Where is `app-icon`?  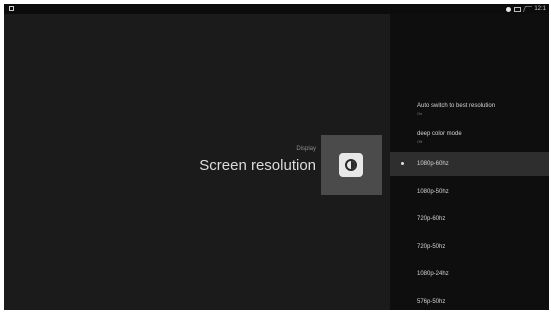 app-icon is located at coordinates (11, 8).